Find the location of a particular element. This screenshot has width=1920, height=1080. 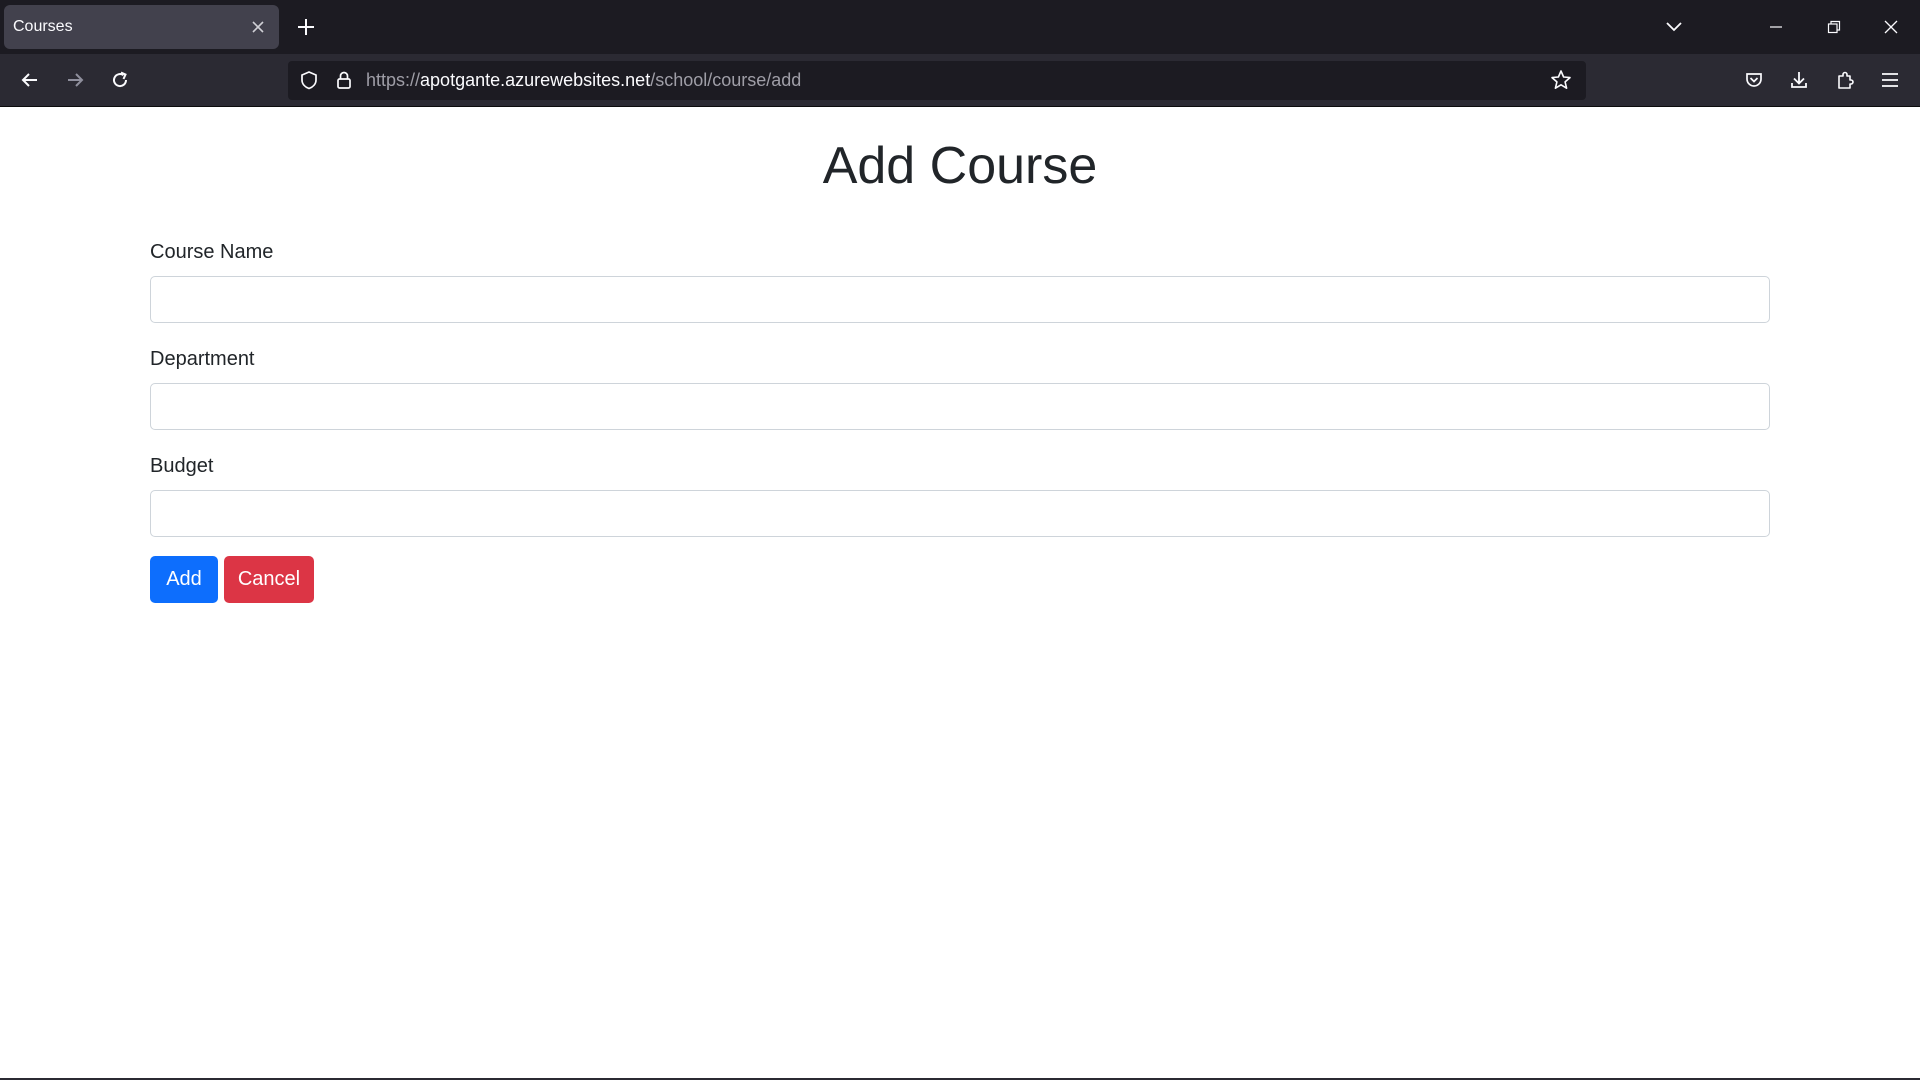

plus-icon is located at coordinates (306, 27).